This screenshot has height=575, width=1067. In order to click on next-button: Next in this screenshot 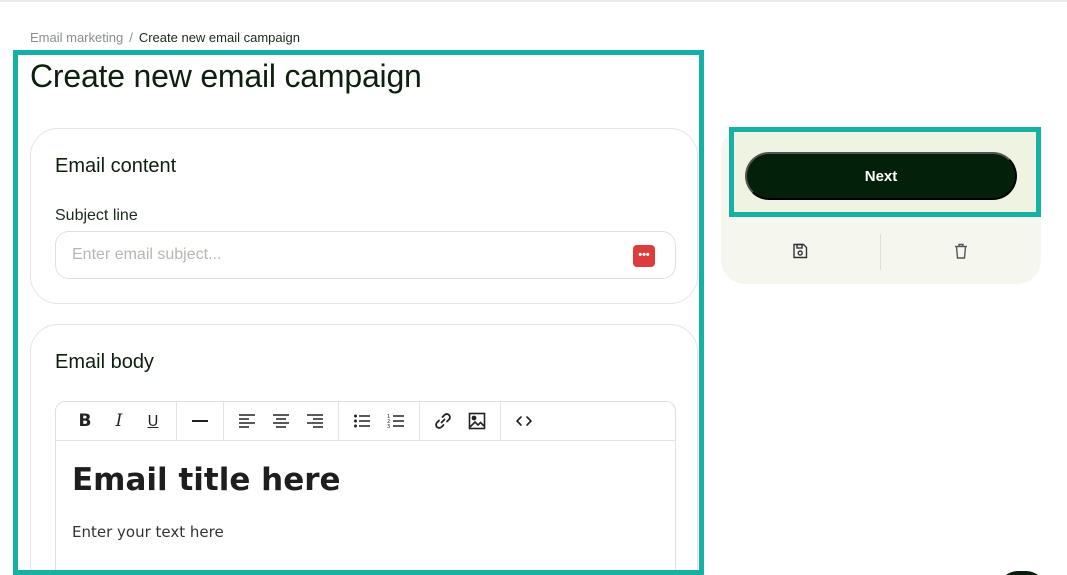, I will do `click(881, 176)`.